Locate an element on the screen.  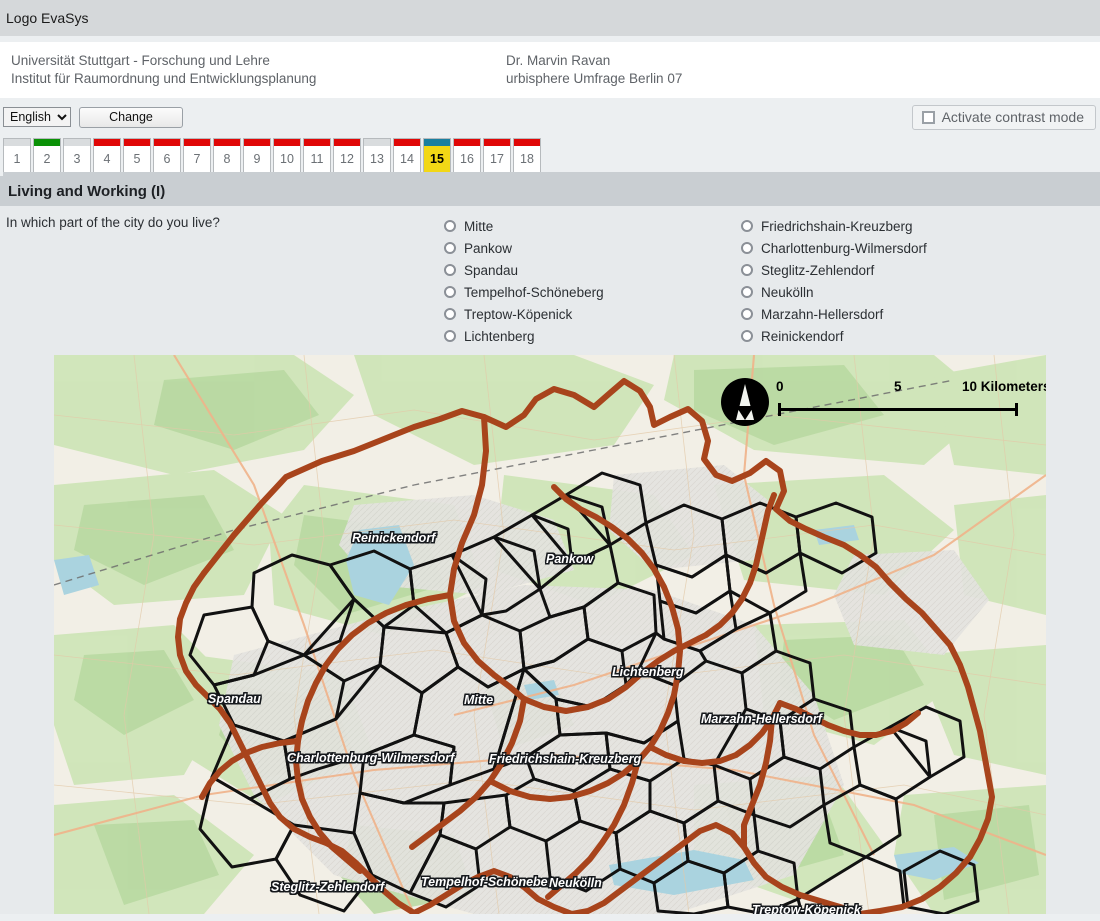
page-tab-9: 9 is located at coordinates (257, 155).